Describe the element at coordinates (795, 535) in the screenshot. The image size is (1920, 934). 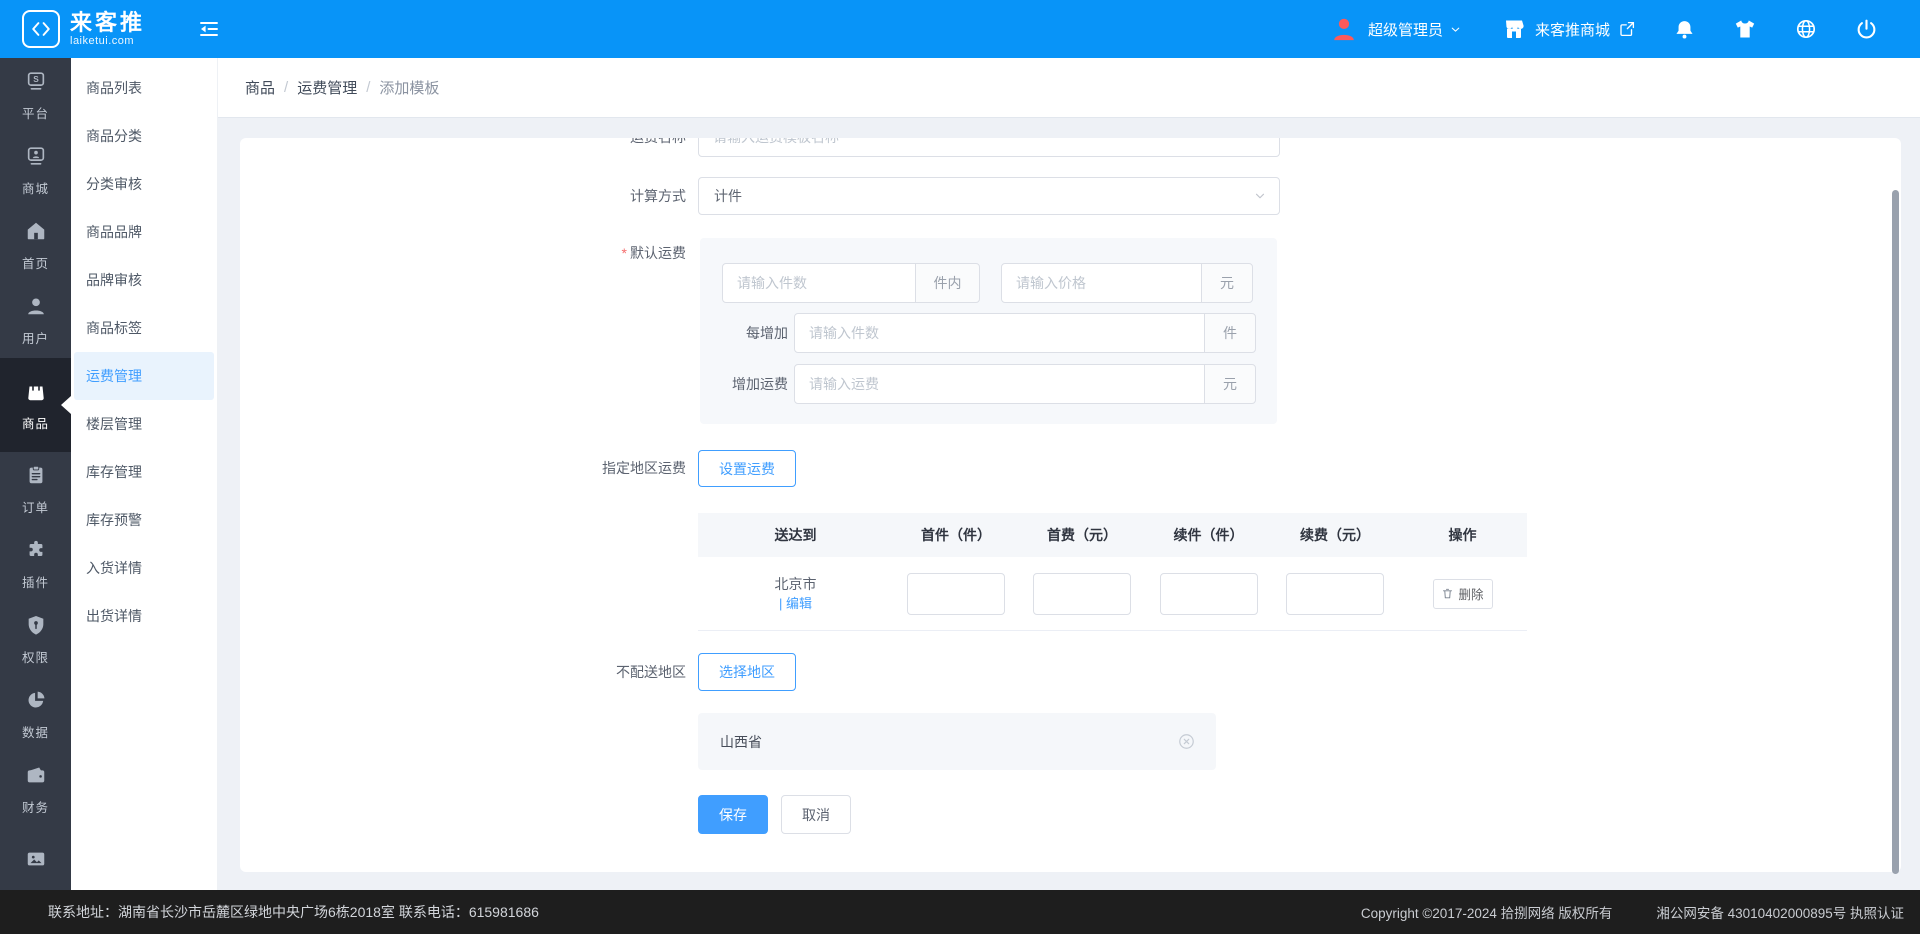
I see `col-deliver-to: 送达到` at that location.